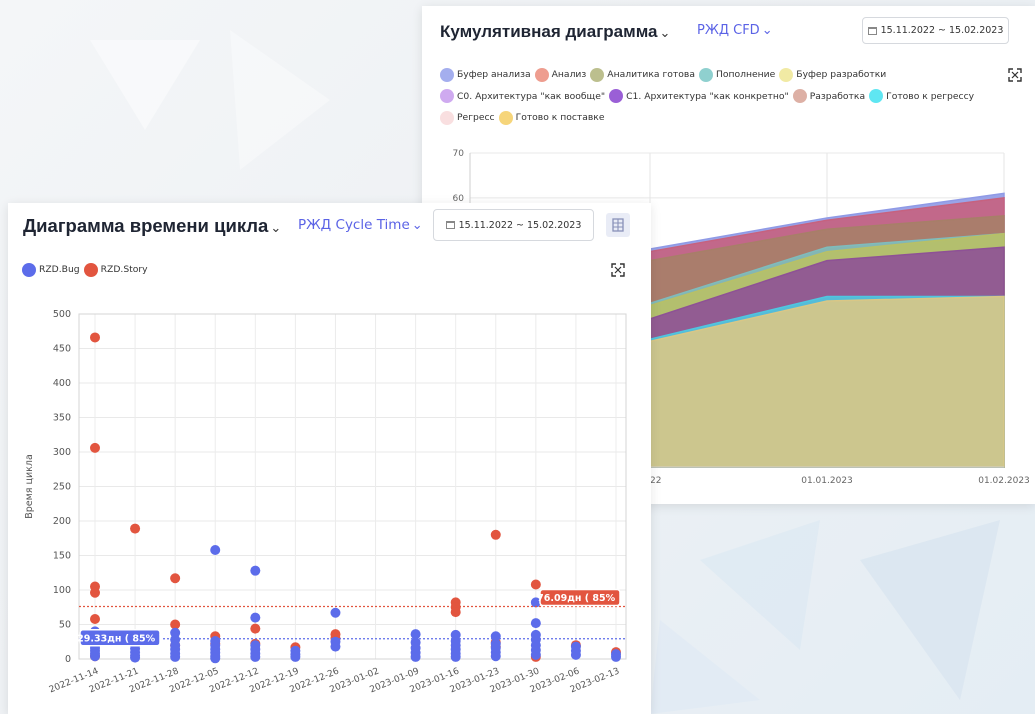 This screenshot has width=1035, height=714. Describe the element at coordinates (459, 154) in the screenshot. I see `y-tick-label: 70` at that location.